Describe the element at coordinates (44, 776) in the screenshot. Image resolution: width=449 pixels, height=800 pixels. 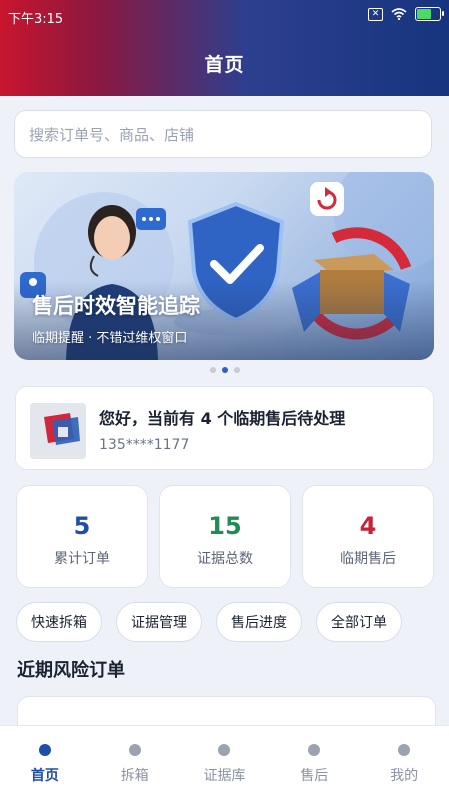
I see `tab-label: 首页` at that location.